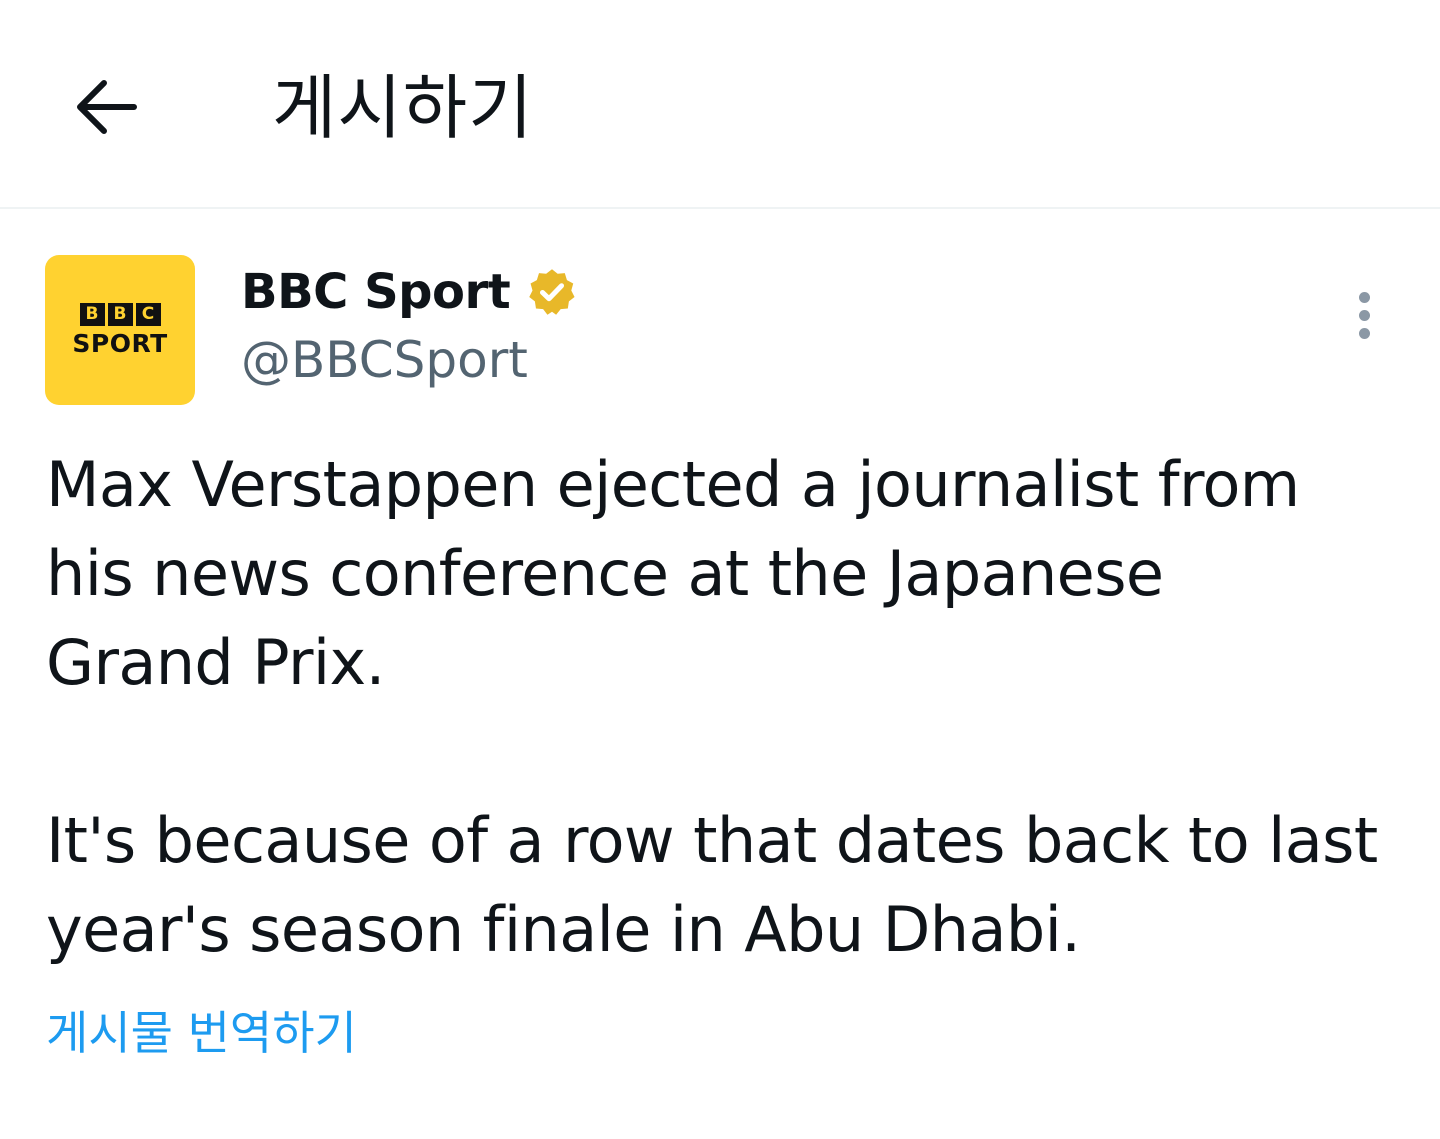 Image resolution: width=1440 pixels, height=1139 pixels. I want to click on logo-word: SPORT, so click(120, 343).